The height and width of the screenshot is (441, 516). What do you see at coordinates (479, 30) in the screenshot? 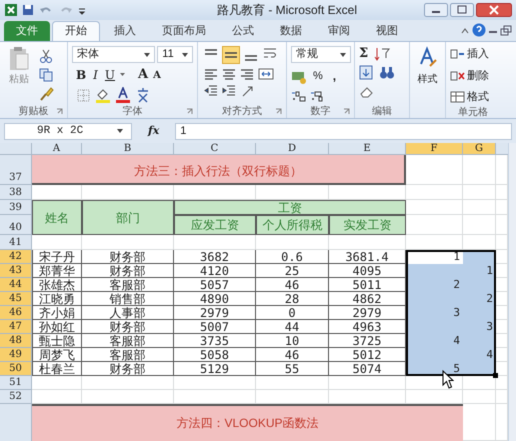
I see `help-icon` at bounding box center [479, 30].